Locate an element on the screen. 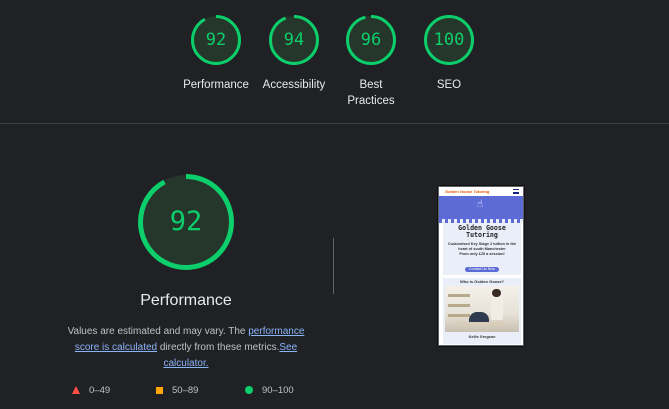 The width and height of the screenshot is (669, 409). gauge-performance: 92 Performance is located at coordinates (216, 53).